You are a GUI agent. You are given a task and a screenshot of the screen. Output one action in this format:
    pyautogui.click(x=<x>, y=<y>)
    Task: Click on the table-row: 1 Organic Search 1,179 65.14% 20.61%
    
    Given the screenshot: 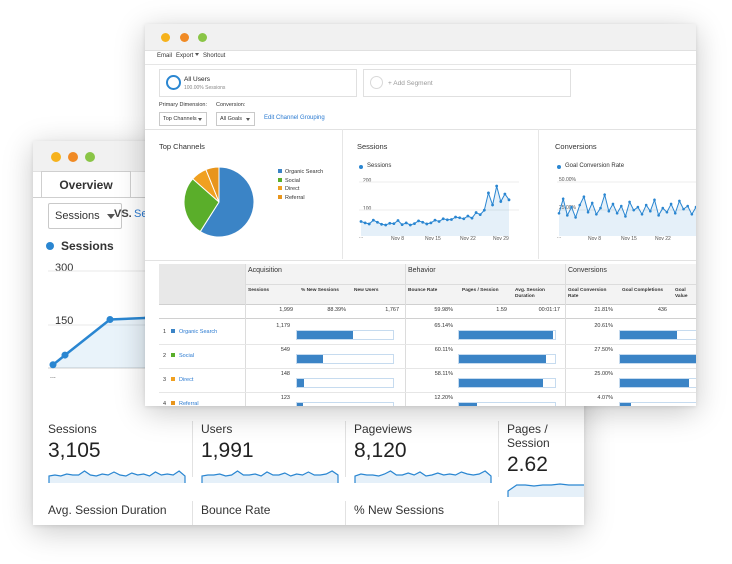 What is the action you would take?
    pyautogui.click(x=427, y=332)
    